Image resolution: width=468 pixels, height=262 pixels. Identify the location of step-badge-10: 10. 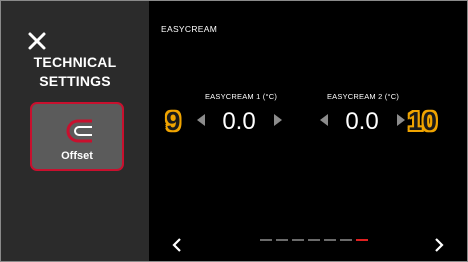
(422, 121).